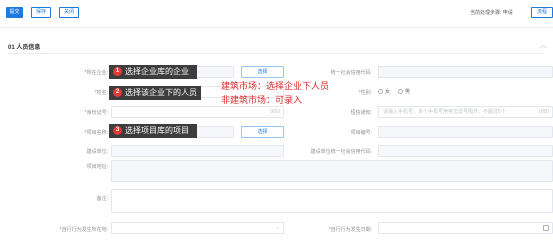 This screenshot has width=553, height=243. What do you see at coordinates (117, 130) in the screenshot?
I see `tip-badge-3: 3` at bounding box center [117, 130].